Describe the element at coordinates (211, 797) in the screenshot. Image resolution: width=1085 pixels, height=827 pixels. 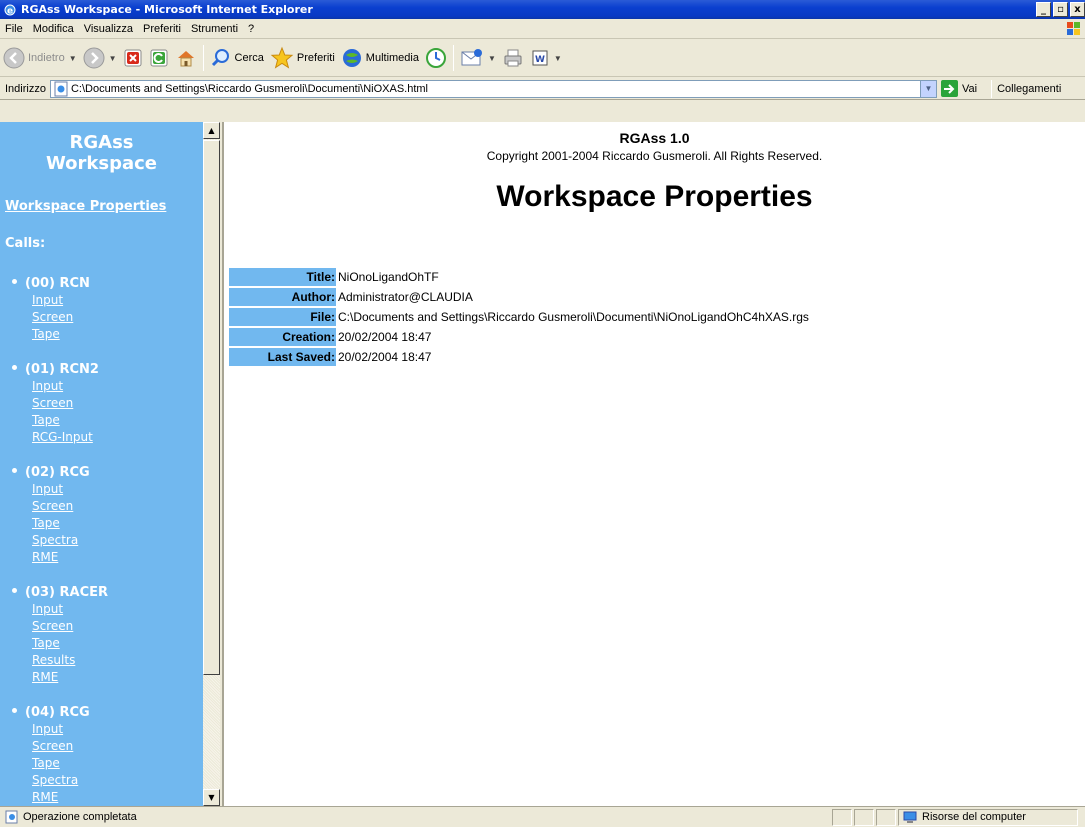
I see `scroll-down-button: ▼` at that location.